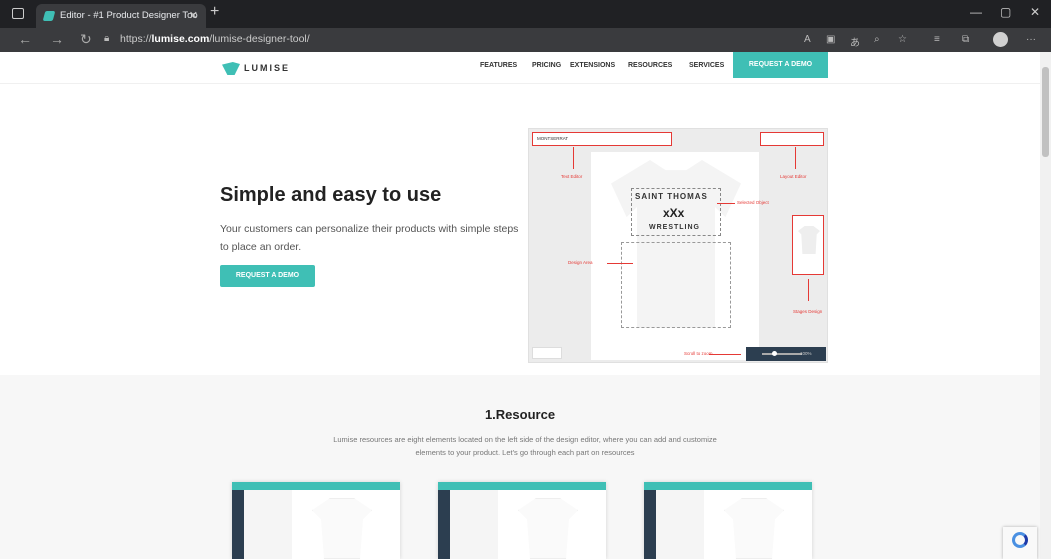  Describe the element at coordinates (780, 65) in the screenshot. I see `request-demo-header-button: REQUEST A DEMO` at that location.